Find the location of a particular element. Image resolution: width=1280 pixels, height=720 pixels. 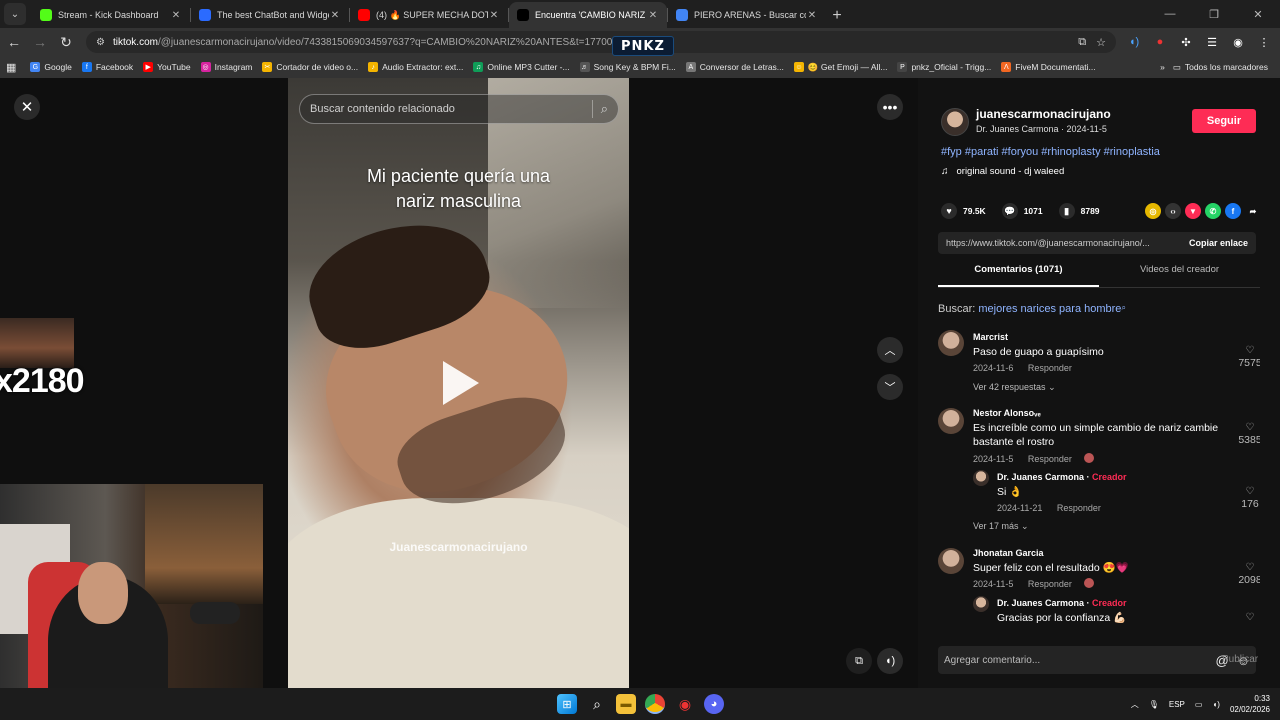

like-stat: ♥ 79.5K is located at coordinates (963, 211).